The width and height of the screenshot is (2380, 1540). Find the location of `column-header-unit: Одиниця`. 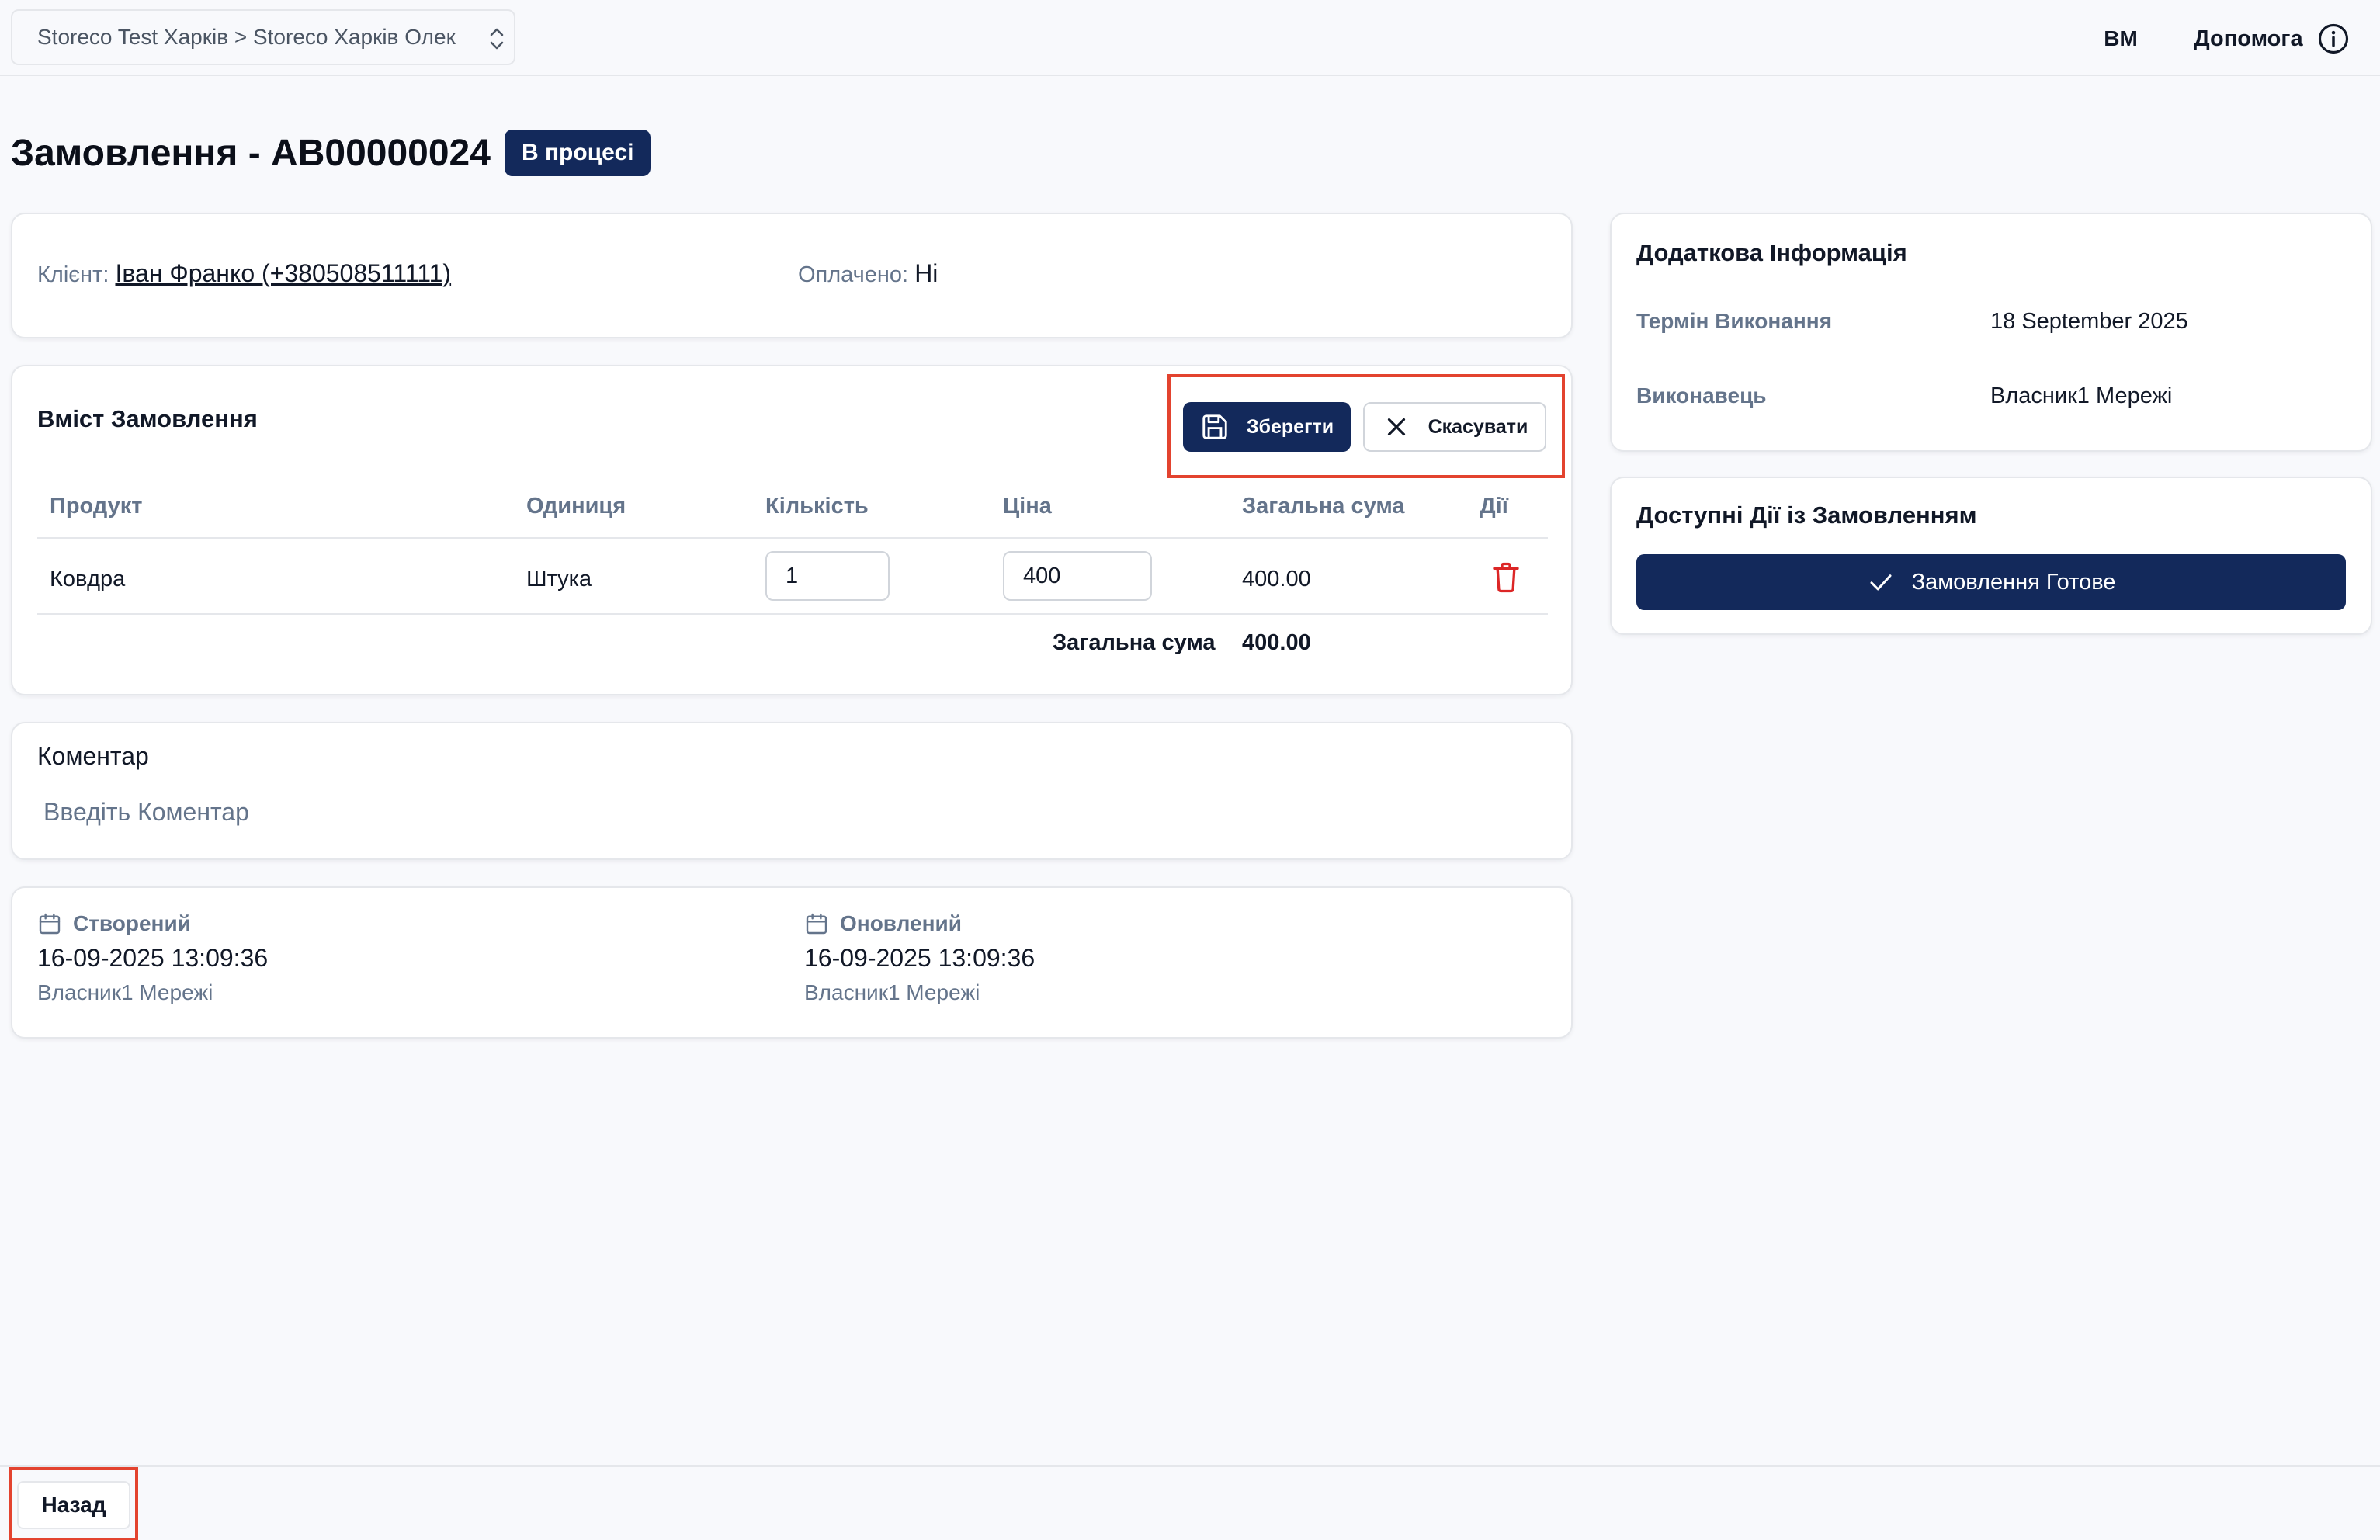

column-header-unit: Одиниця is located at coordinates (576, 506).